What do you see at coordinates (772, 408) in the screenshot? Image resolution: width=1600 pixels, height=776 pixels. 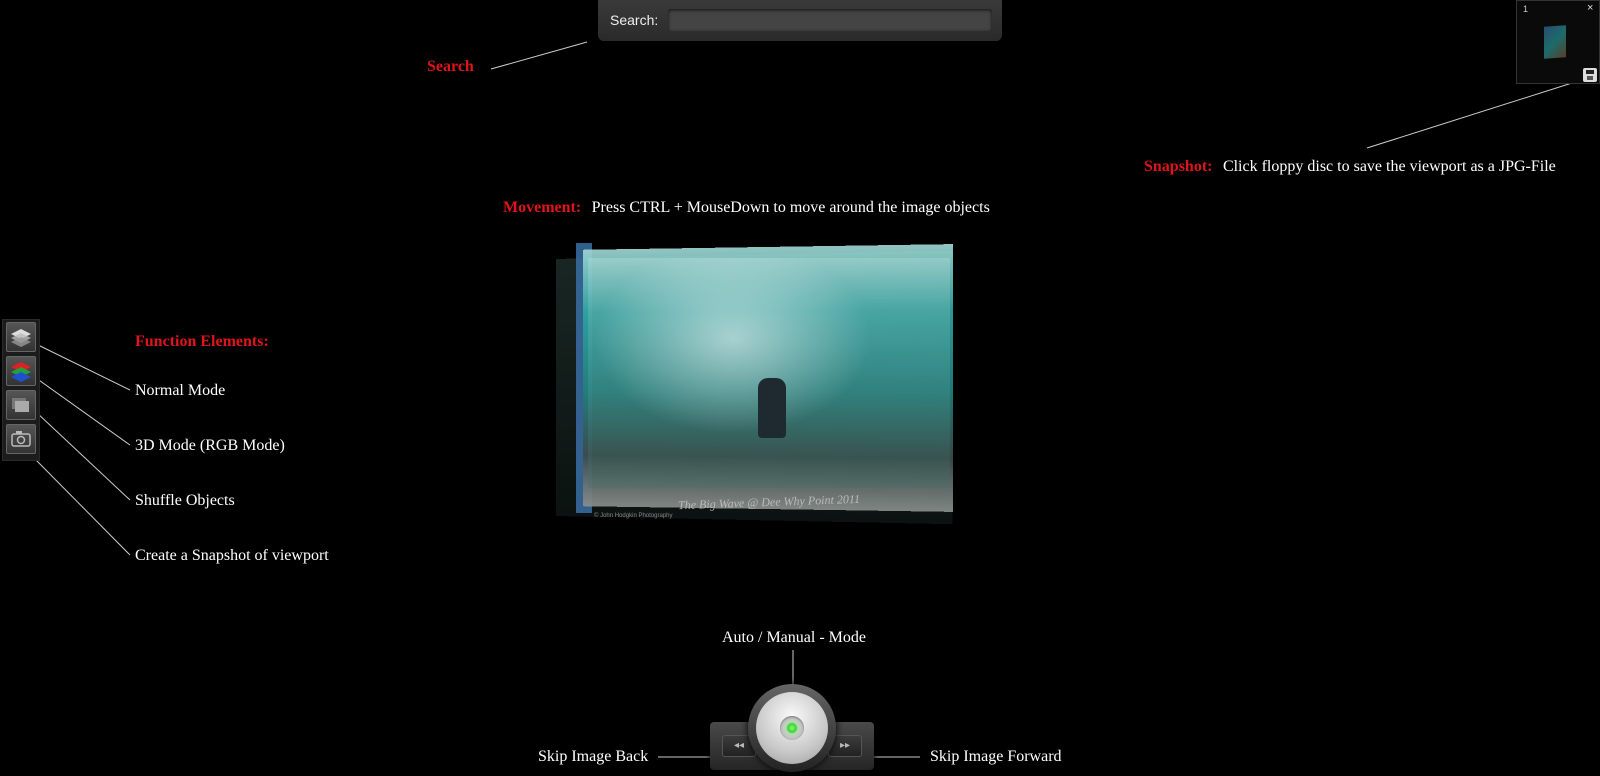 I see `surfer-figure` at bounding box center [772, 408].